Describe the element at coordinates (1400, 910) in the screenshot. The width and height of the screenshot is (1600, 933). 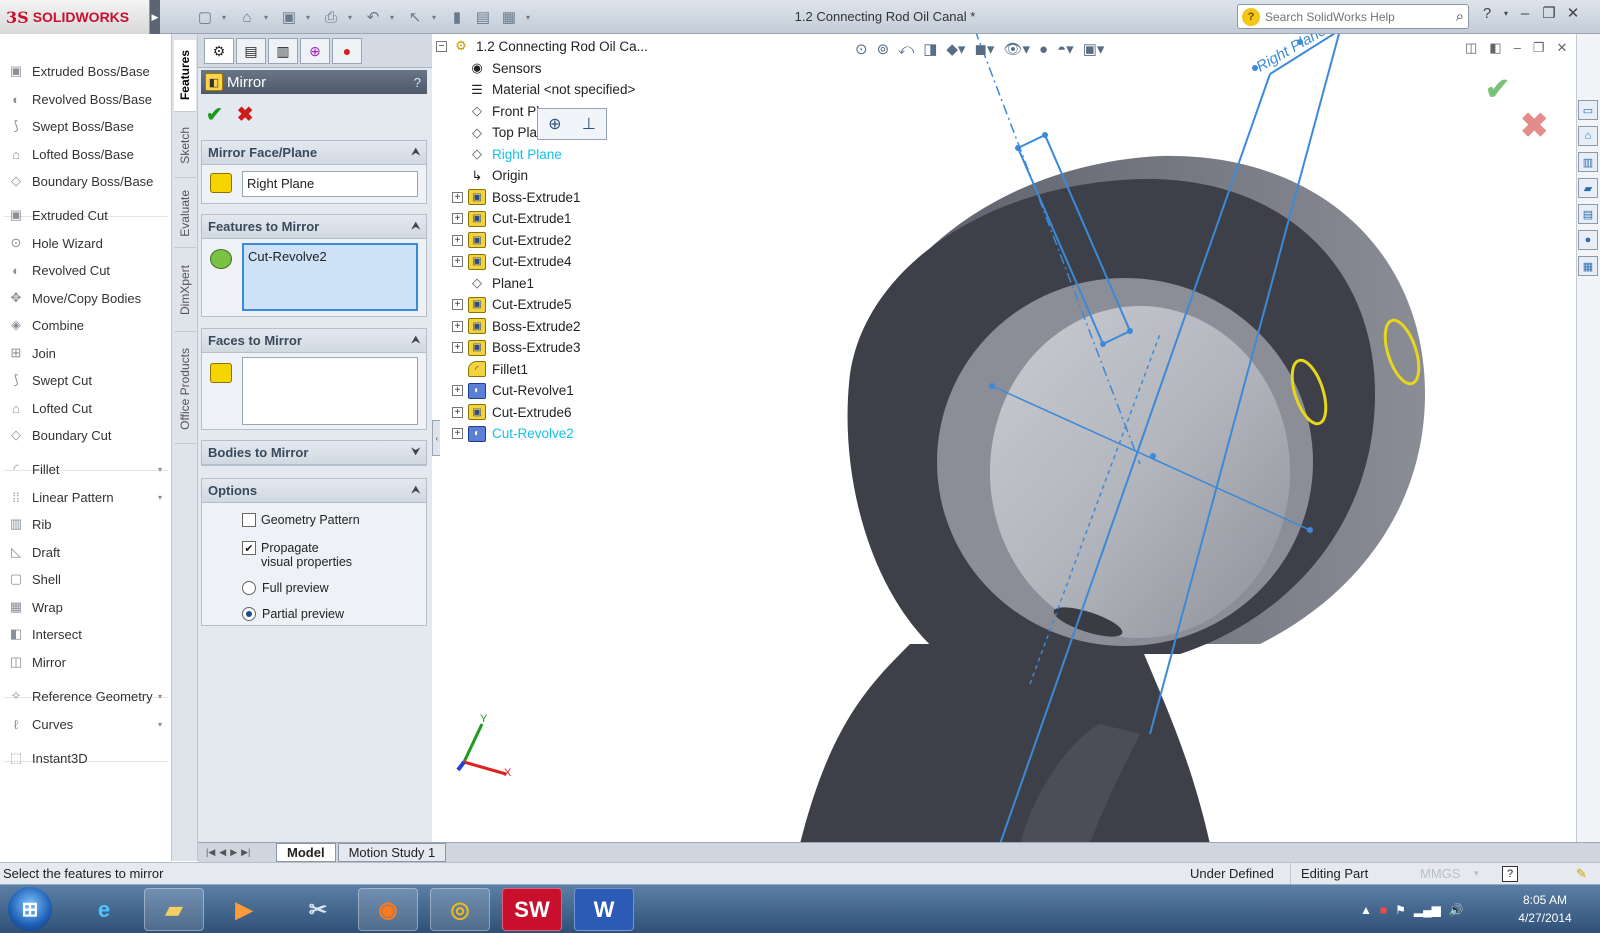
I see `action-center-icon: ⚑` at that location.